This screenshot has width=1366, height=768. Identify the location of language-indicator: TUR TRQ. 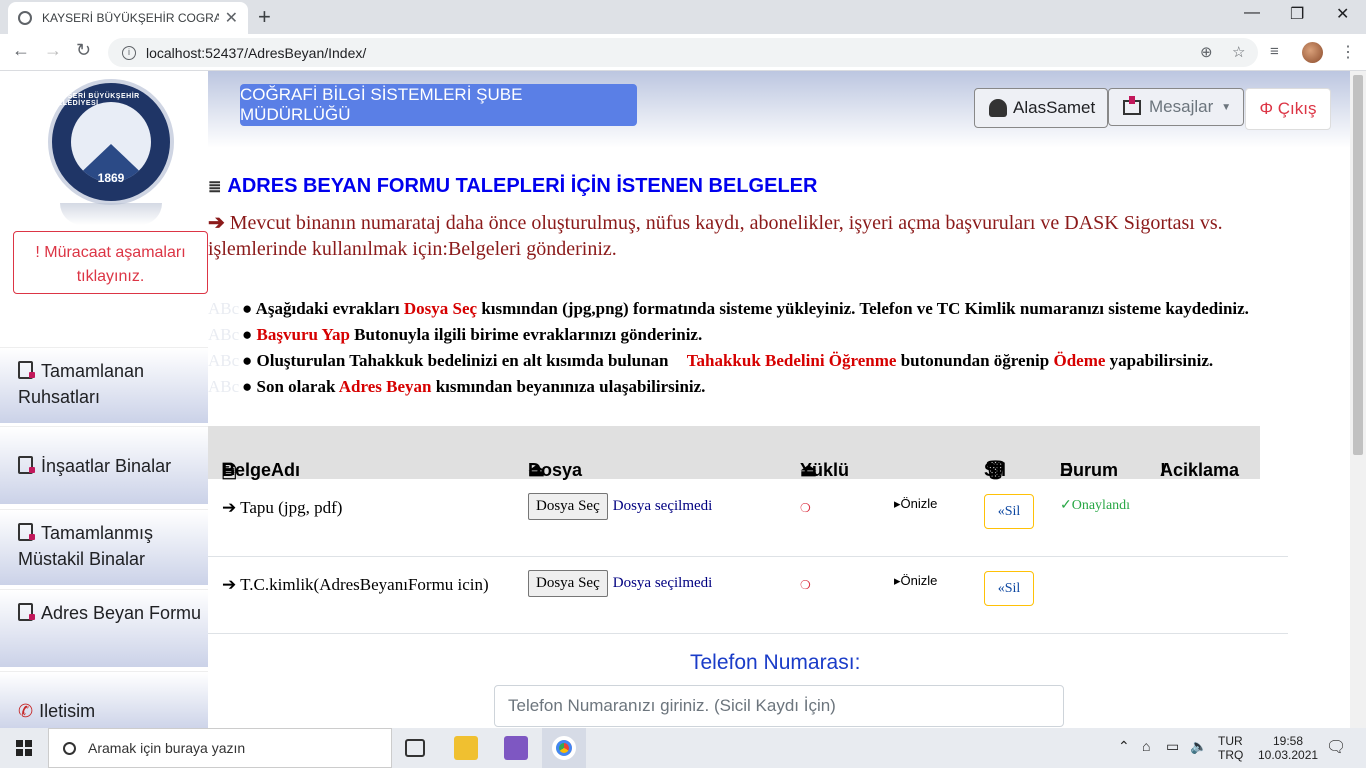
(1230, 748).